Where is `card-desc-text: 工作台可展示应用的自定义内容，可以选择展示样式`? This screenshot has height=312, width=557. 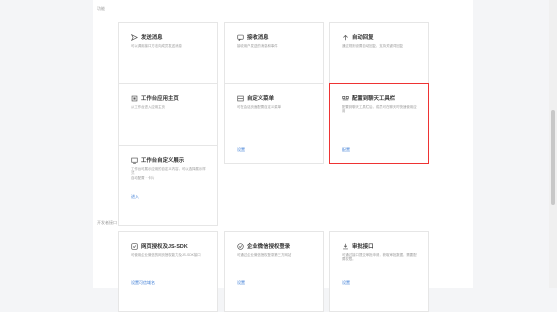
card-desc-text: 工作台可展示应用的自定义内容，可以选择展示样式 is located at coordinates (168, 171).